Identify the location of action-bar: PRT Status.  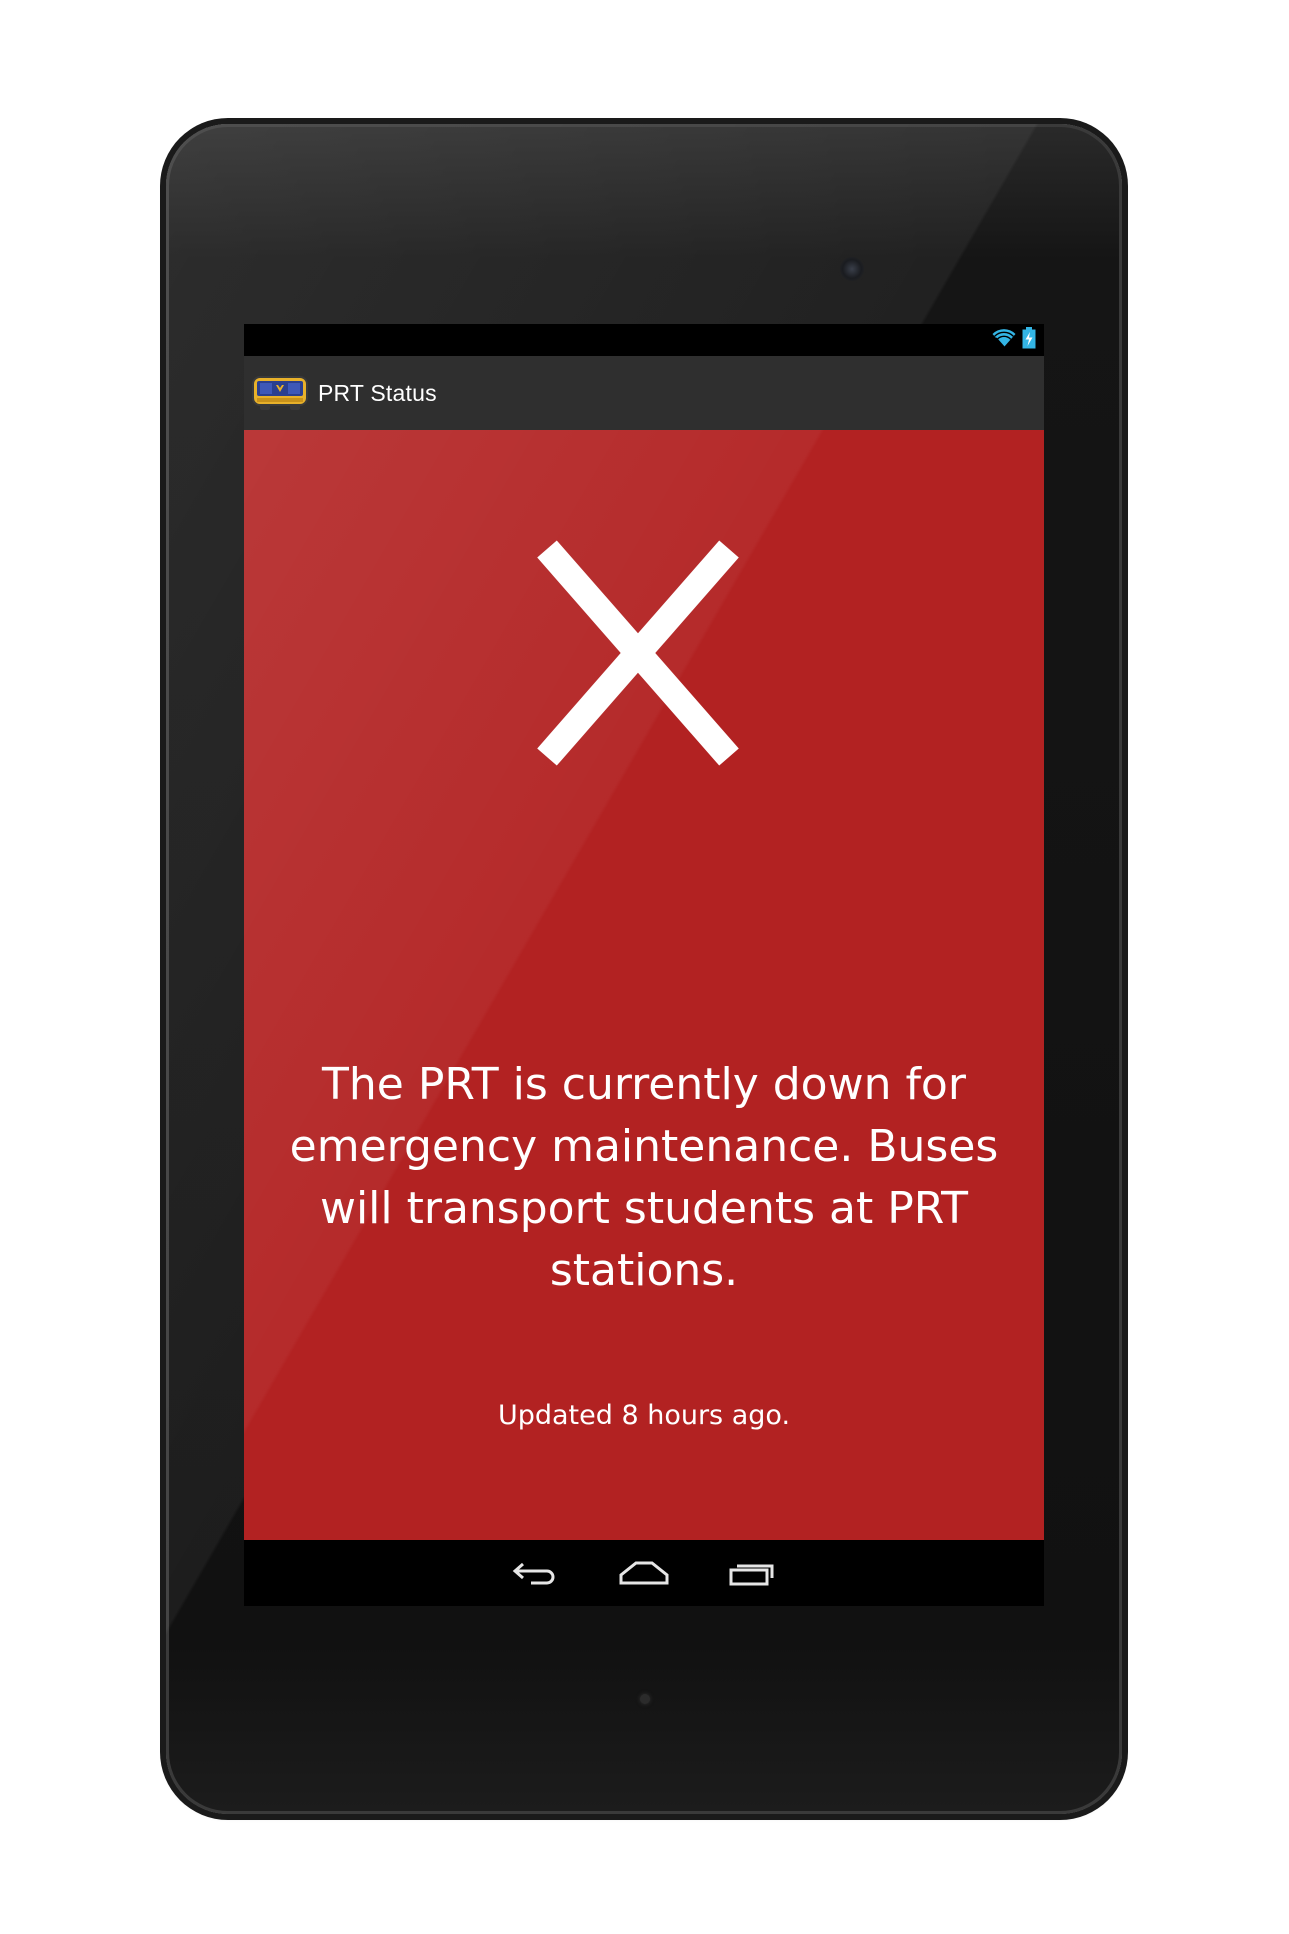
(644, 393).